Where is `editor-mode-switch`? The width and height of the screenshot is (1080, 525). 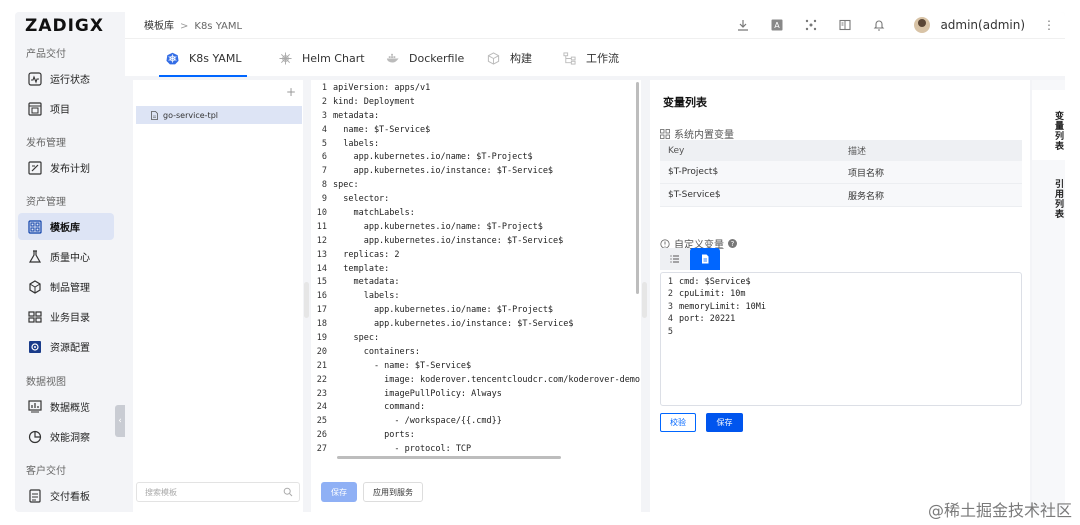
editor-mode-switch is located at coordinates (705, 259).